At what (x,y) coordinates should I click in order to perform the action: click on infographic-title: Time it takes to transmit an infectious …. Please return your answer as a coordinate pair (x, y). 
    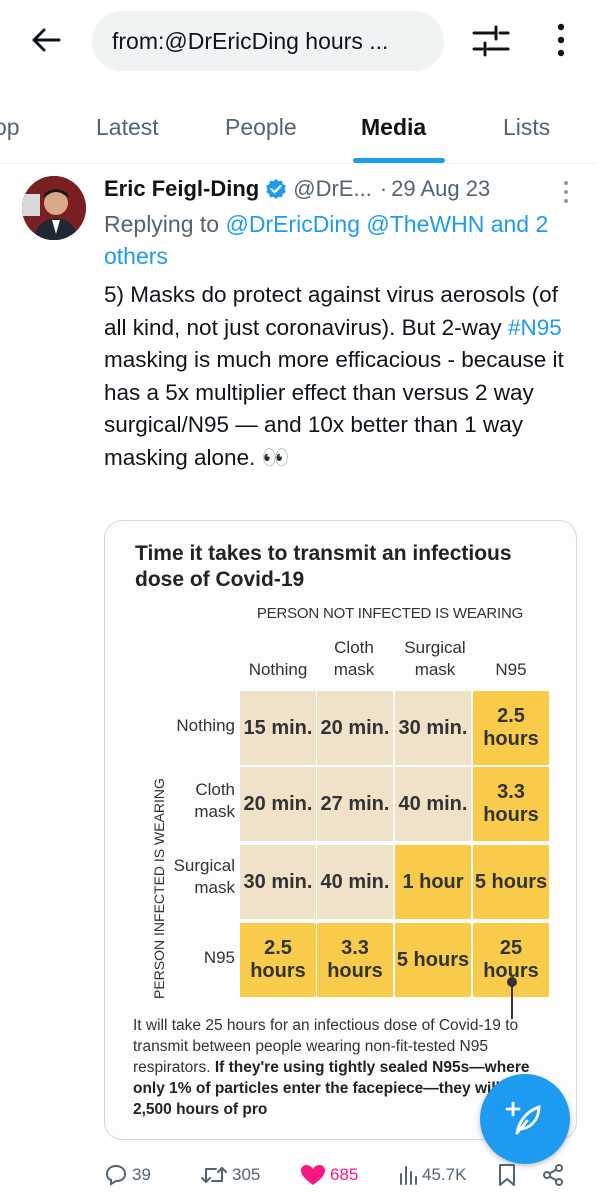
    Looking at the image, I should click on (323, 566).